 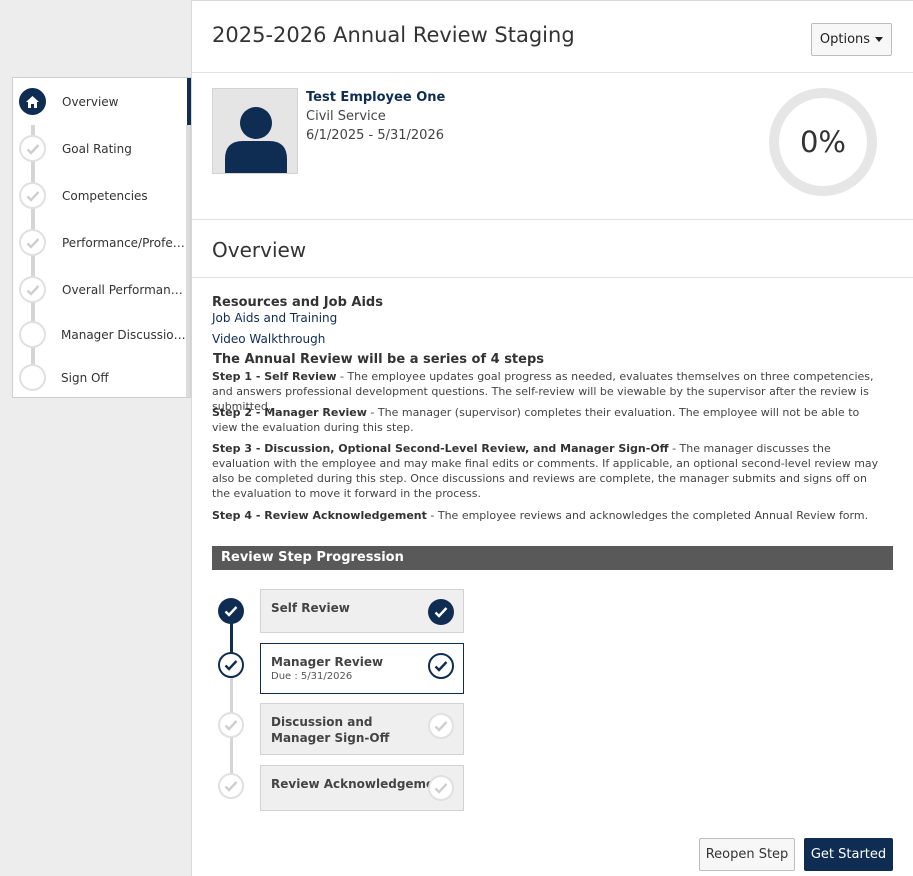 I want to click on sidebar-item-sign-off: Sign Off, so click(x=102, y=377).